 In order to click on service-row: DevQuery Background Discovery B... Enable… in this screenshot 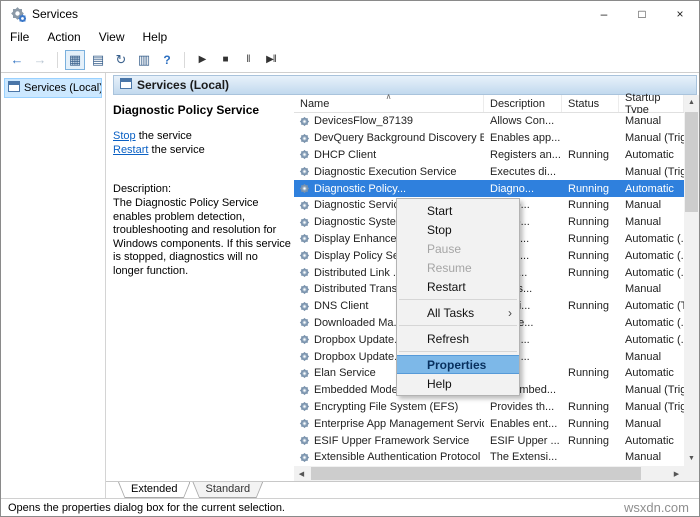, I will do `click(489, 138)`.